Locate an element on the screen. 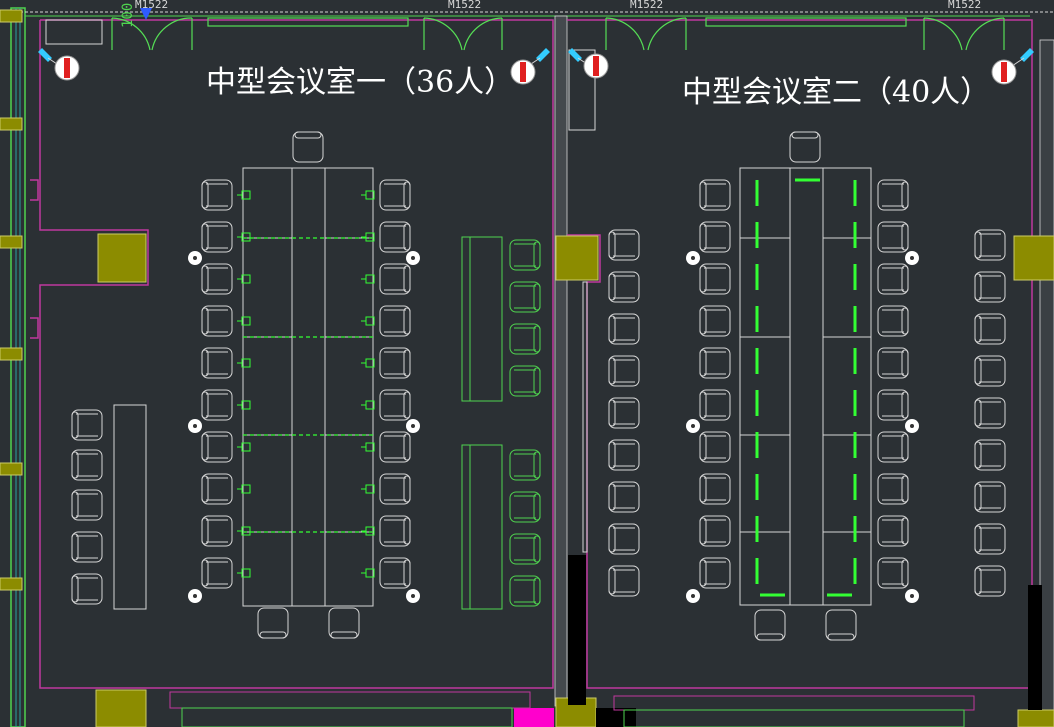 This screenshot has width=1054, height=727. dimension-label: 100 is located at coordinates (128, 15).